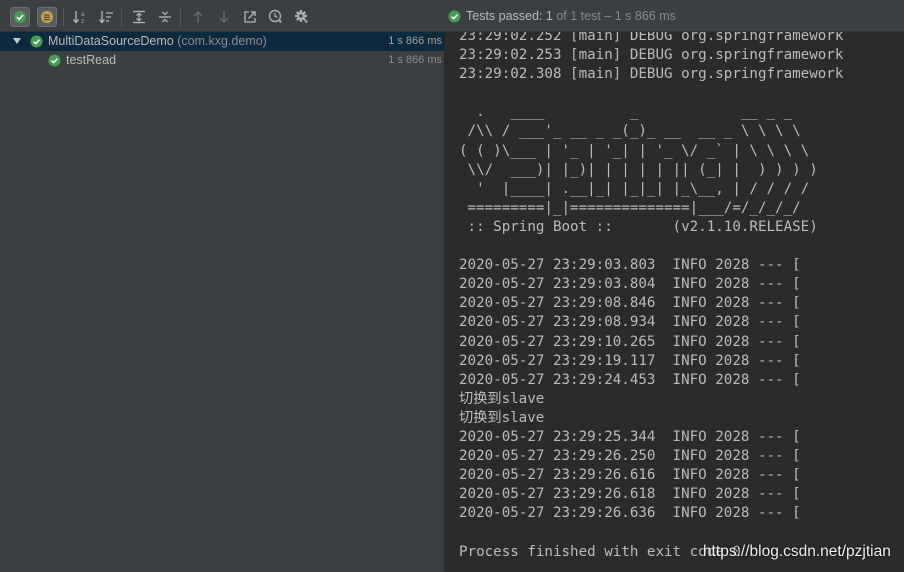 This screenshot has height=572, width=904. What do you see at coordinates (626, 112) in the screenshot?
I see `console-line: . ____ _ __ _ _` at bounding box center [626, 112].